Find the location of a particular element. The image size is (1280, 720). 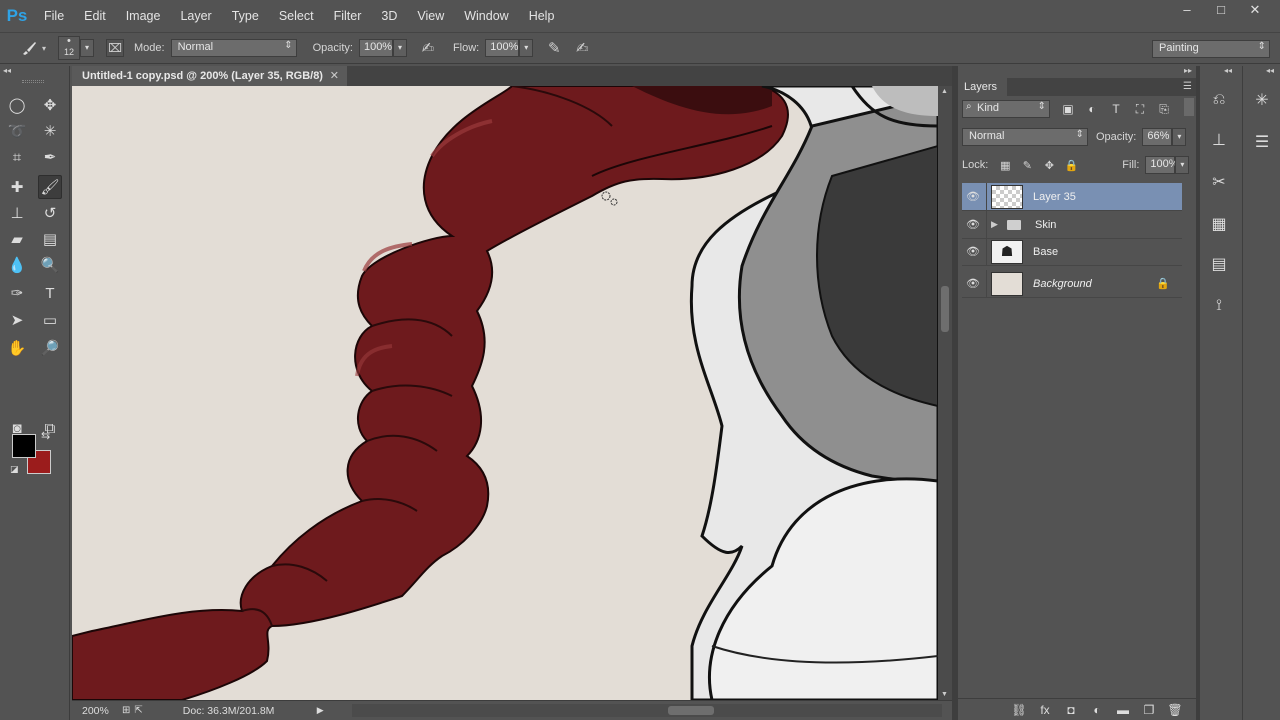

layer-group-row: 👁 ▶ Skin is located at coordinates (1072, 224).